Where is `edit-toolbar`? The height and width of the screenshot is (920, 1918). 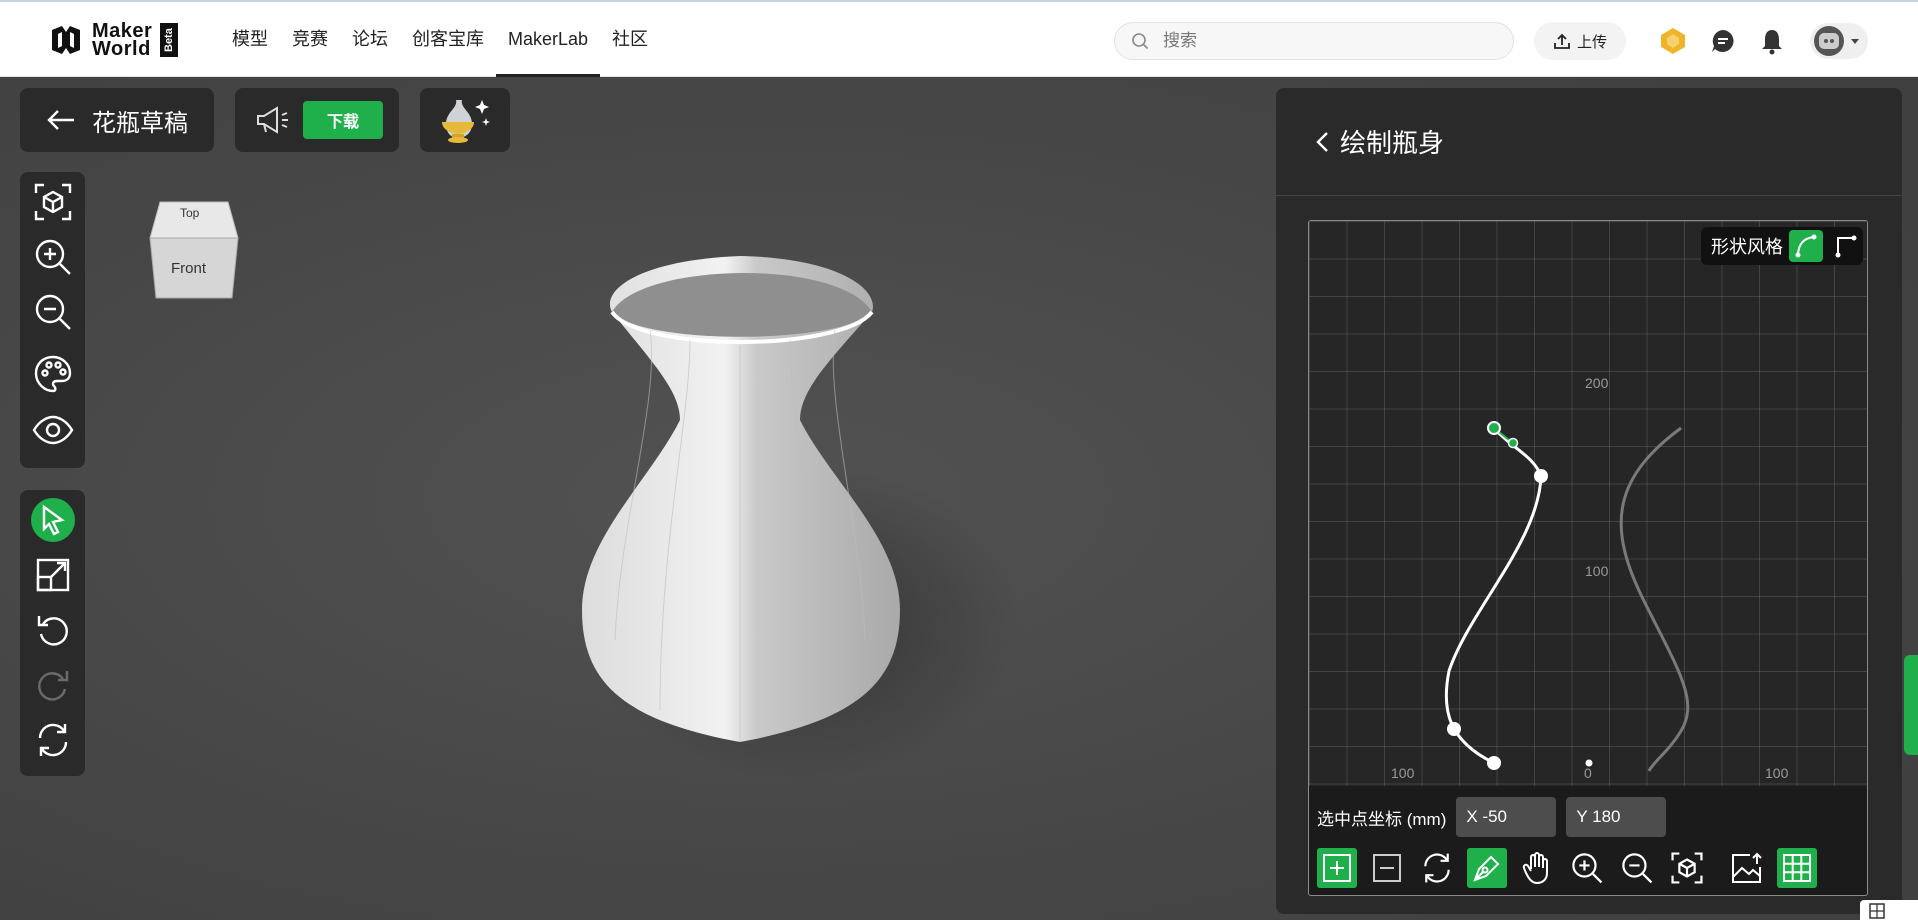 edit-toolbar is located at coordinates (52, 633).